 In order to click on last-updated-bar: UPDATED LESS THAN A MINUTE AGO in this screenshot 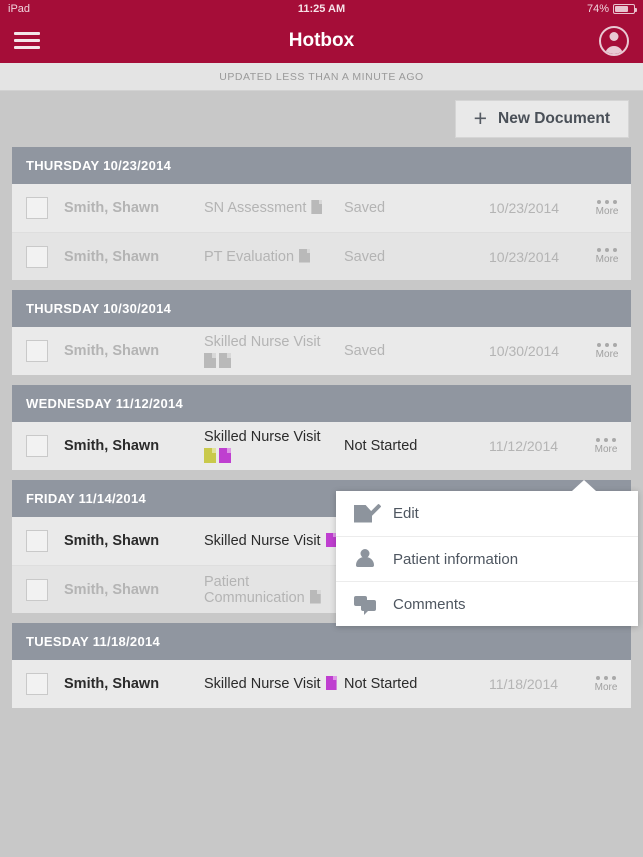, I will do `click(321, 77)`.